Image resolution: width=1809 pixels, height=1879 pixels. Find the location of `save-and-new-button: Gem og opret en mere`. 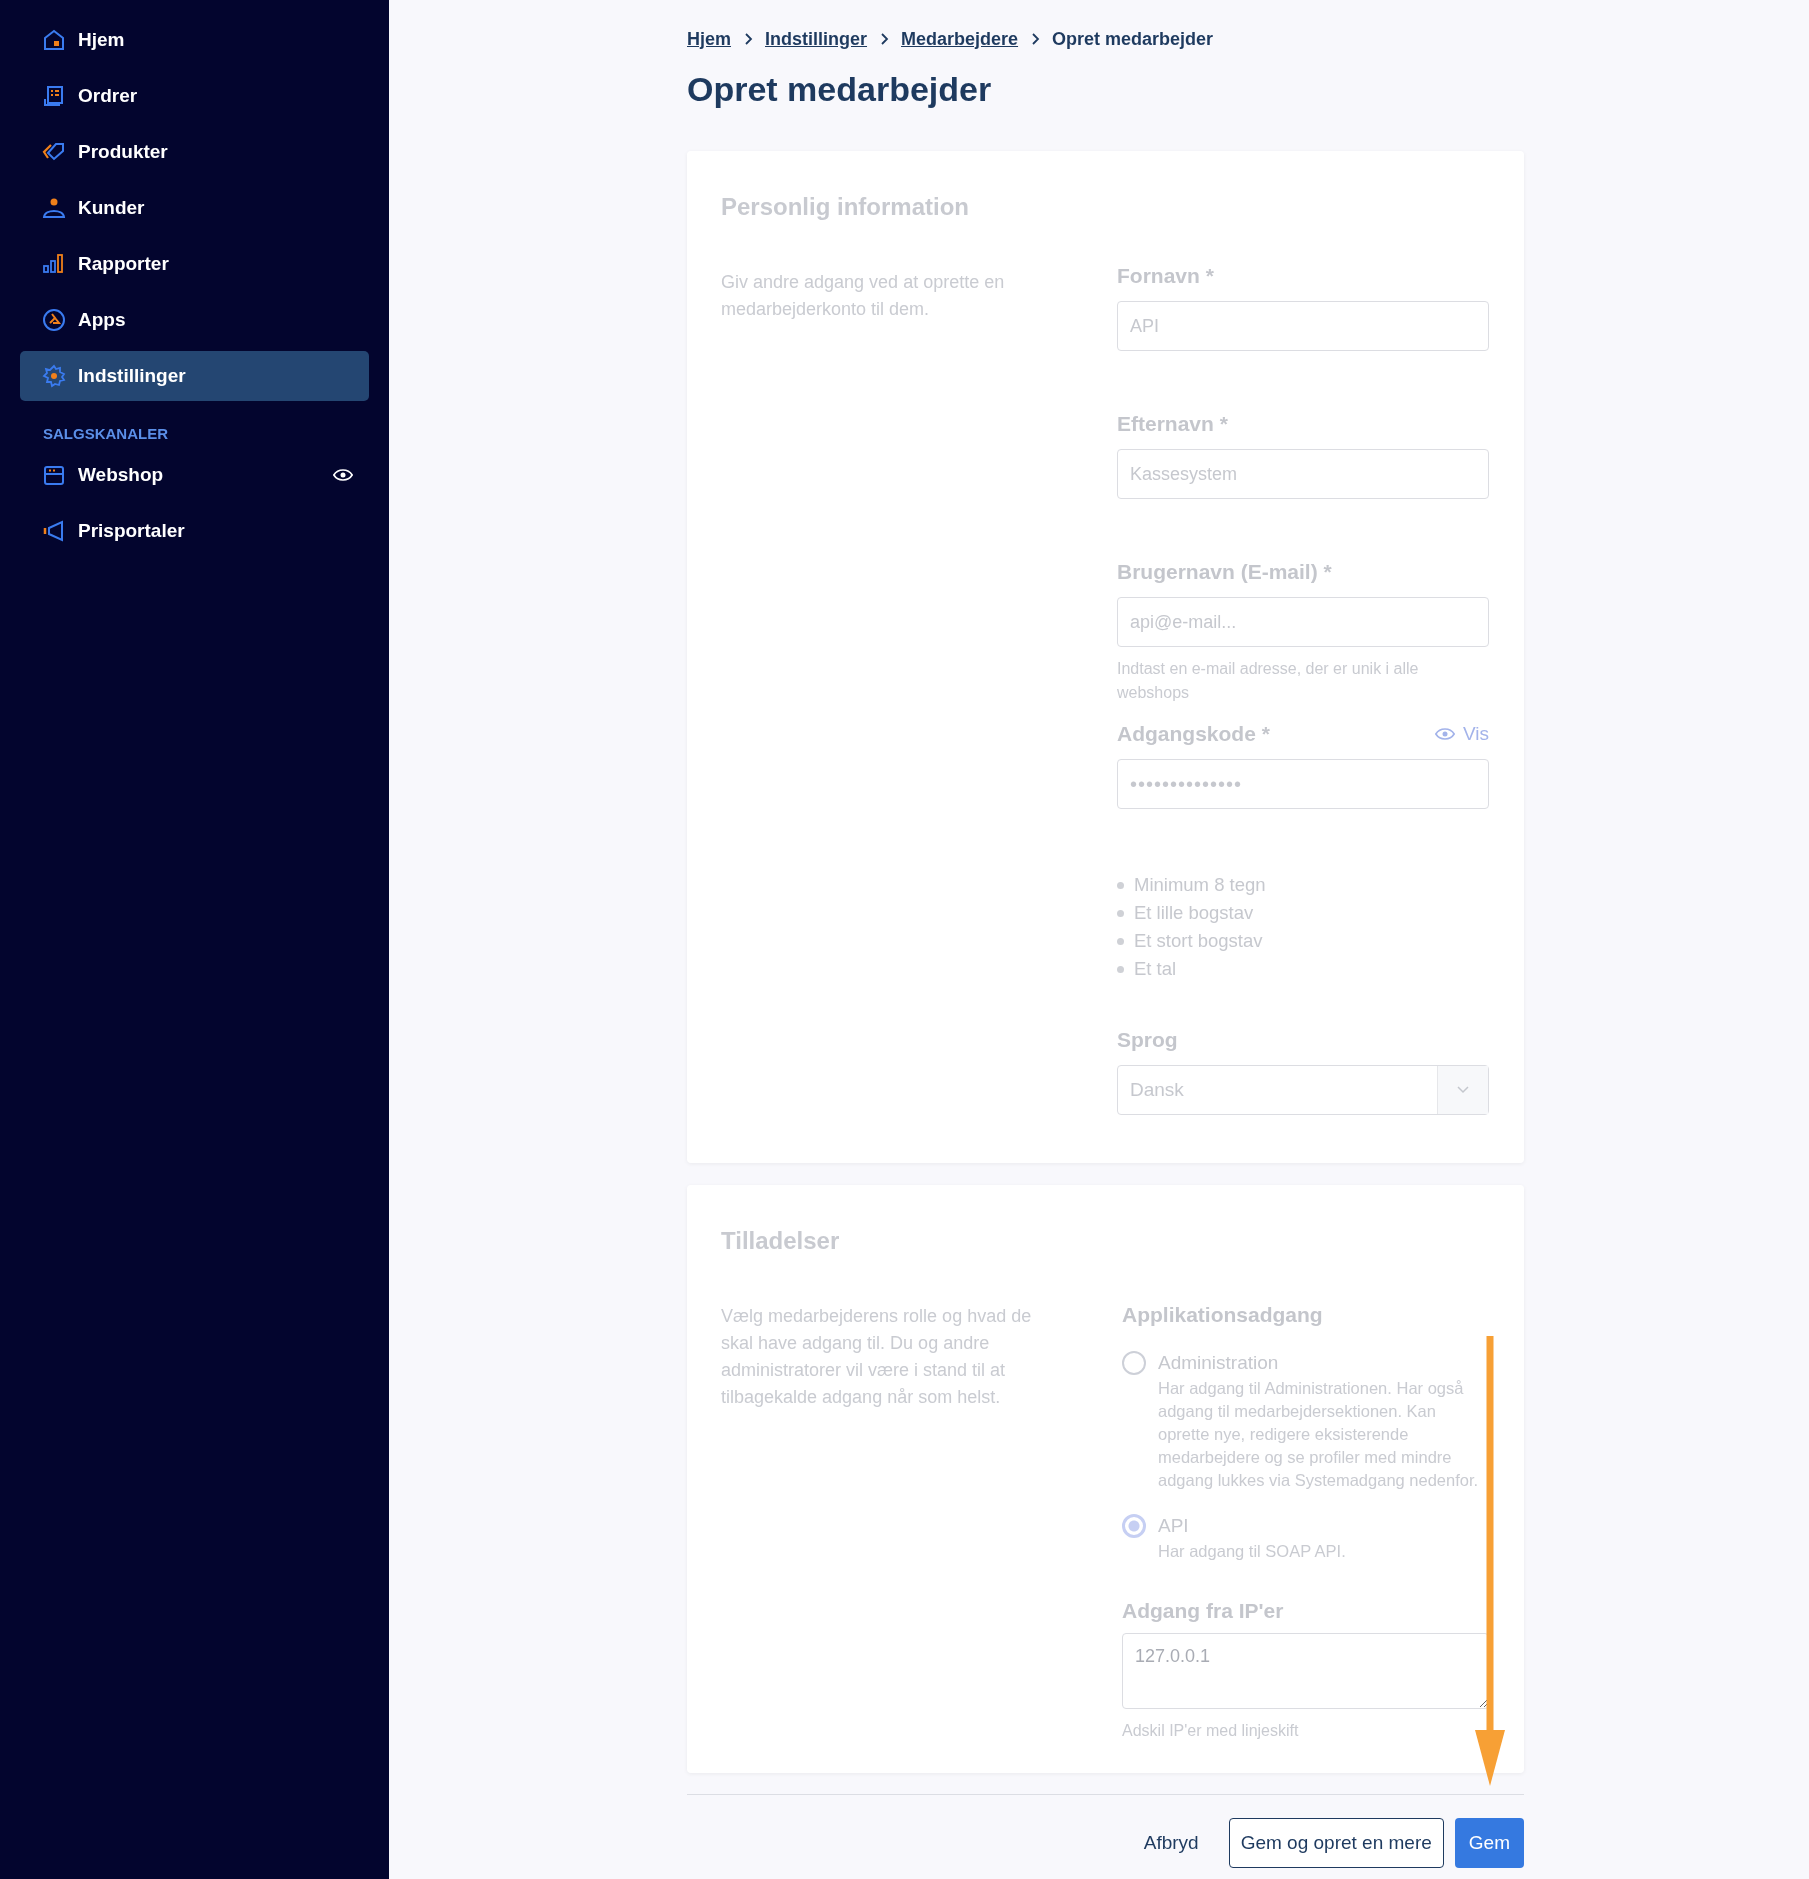

save-and-new-button: Gem og opret en mere is located at coordinates (1336, 1843).